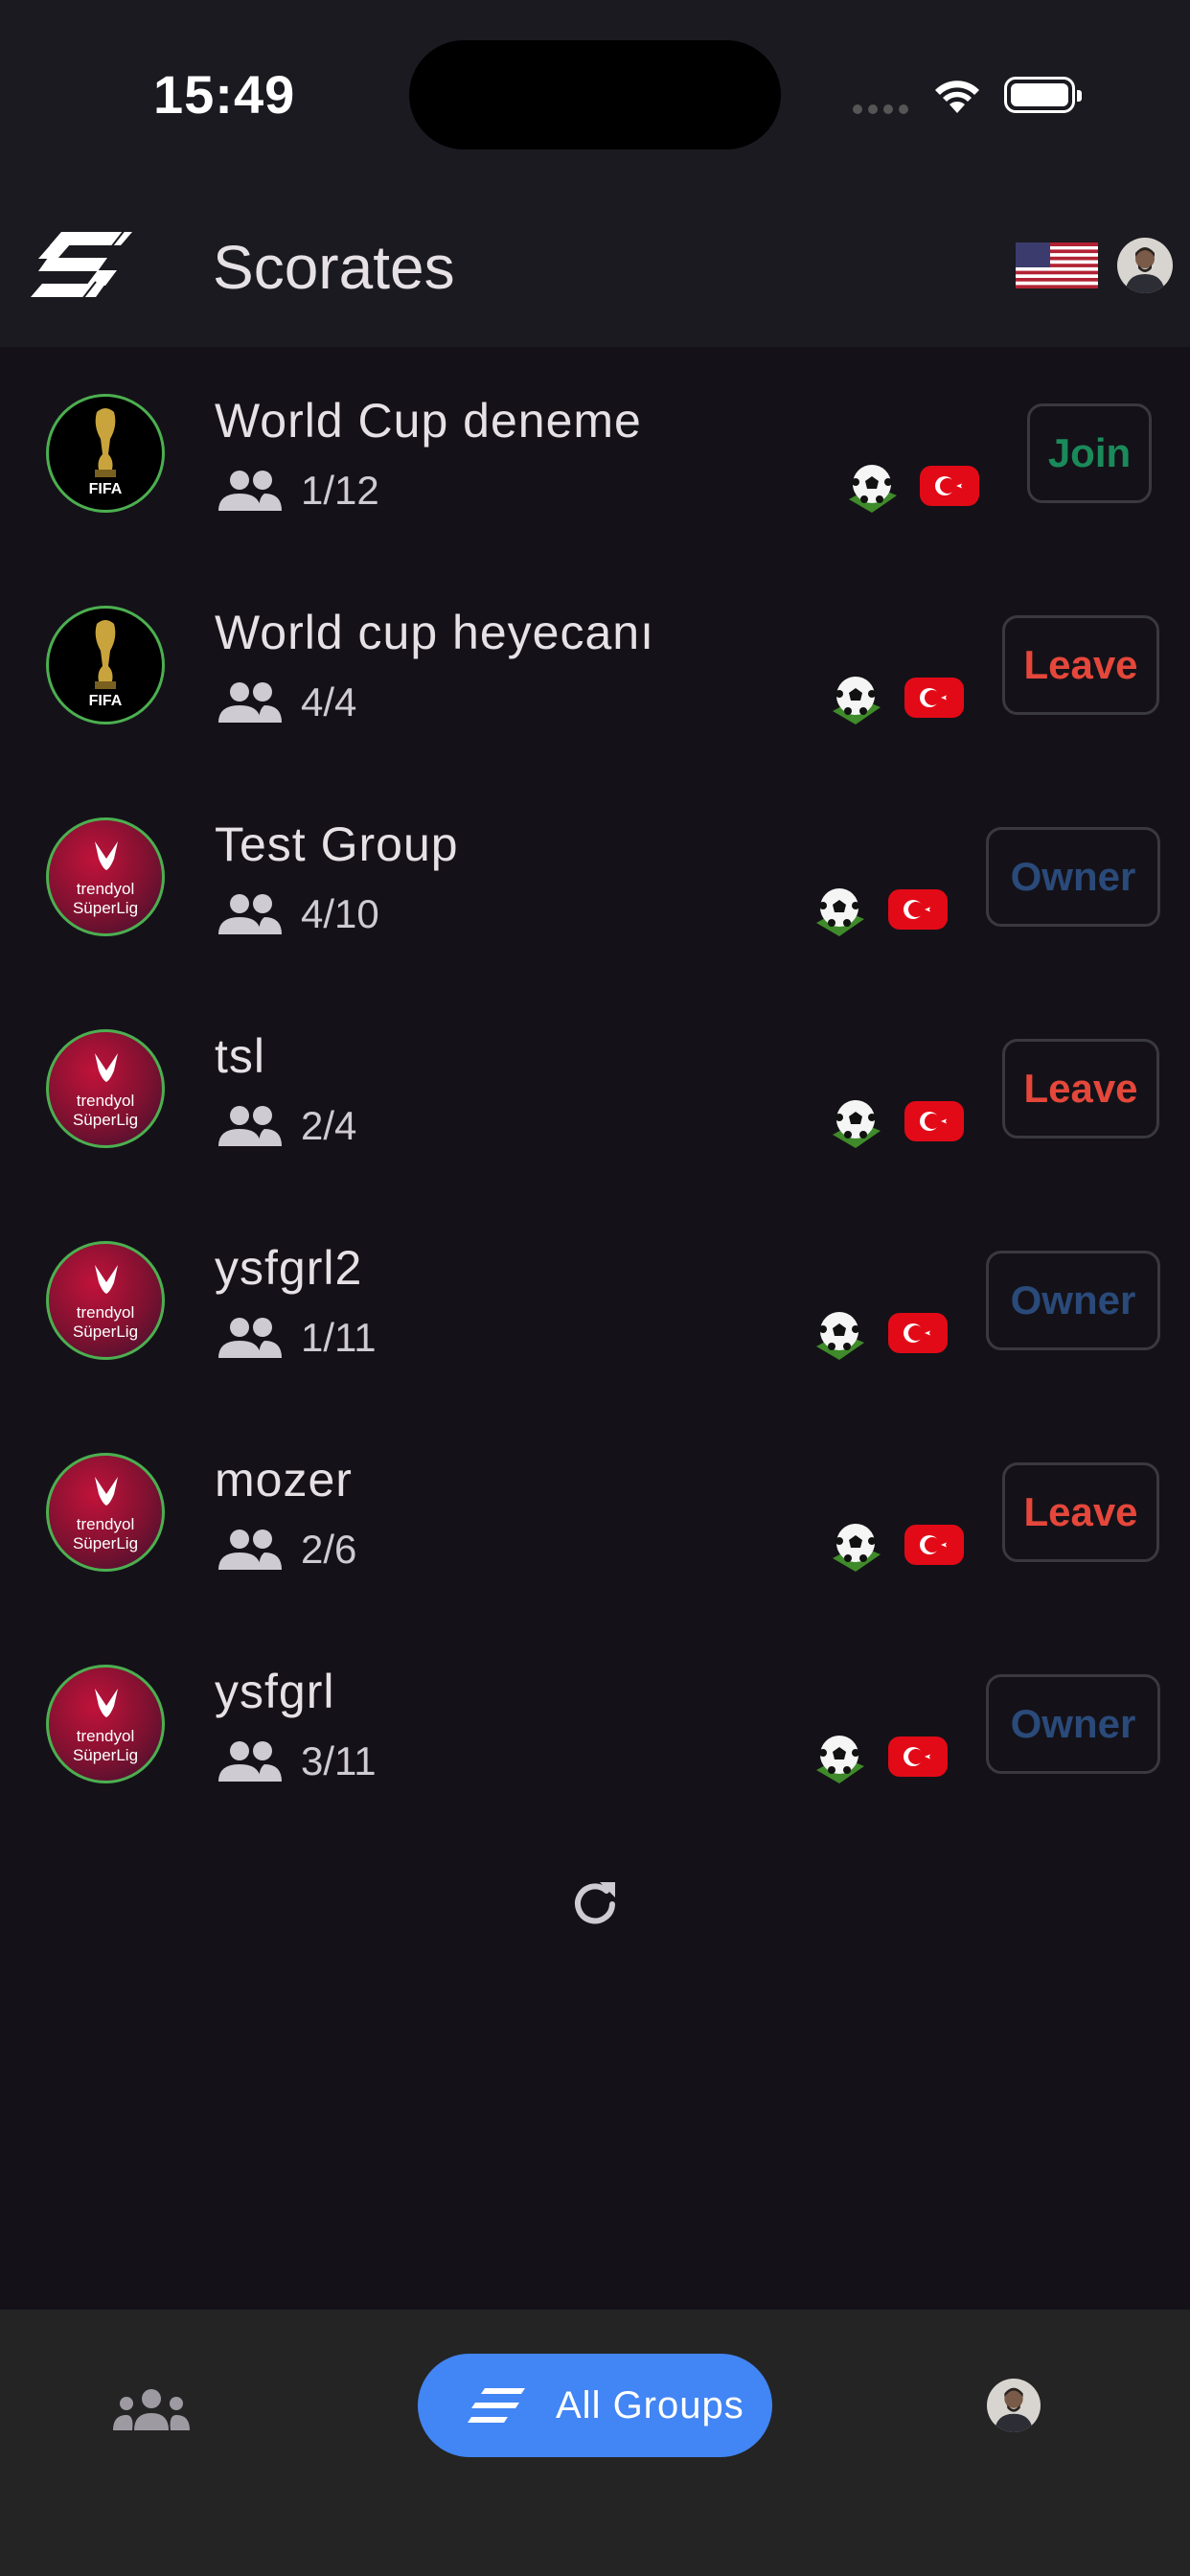 The height and width of the screenshot is (2576, 1190). Describe the element at coordinates (275, 1691) in the screenshot. I see `group-name: ysfgrl` at that location.